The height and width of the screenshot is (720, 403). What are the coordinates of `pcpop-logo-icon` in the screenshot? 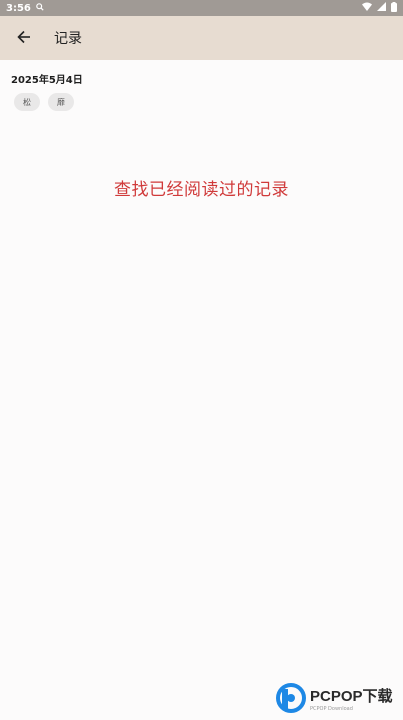 It's located at (291, 698).